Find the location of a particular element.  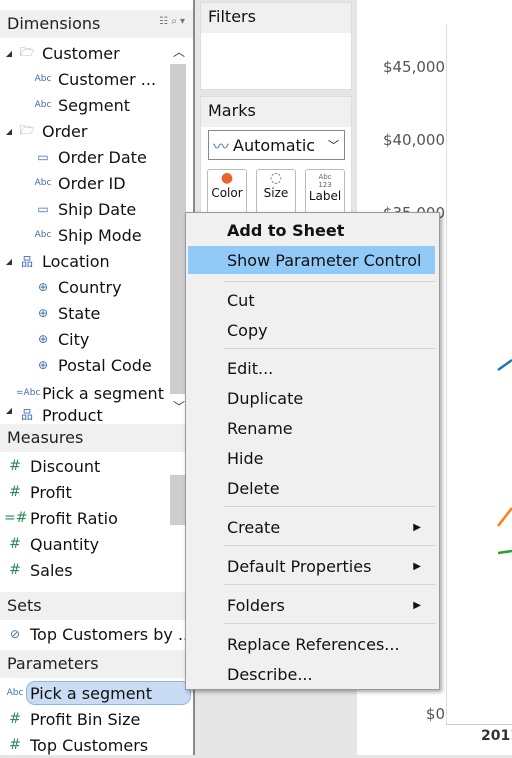

measure-item: # Sales is located at coordinates (38, 570).